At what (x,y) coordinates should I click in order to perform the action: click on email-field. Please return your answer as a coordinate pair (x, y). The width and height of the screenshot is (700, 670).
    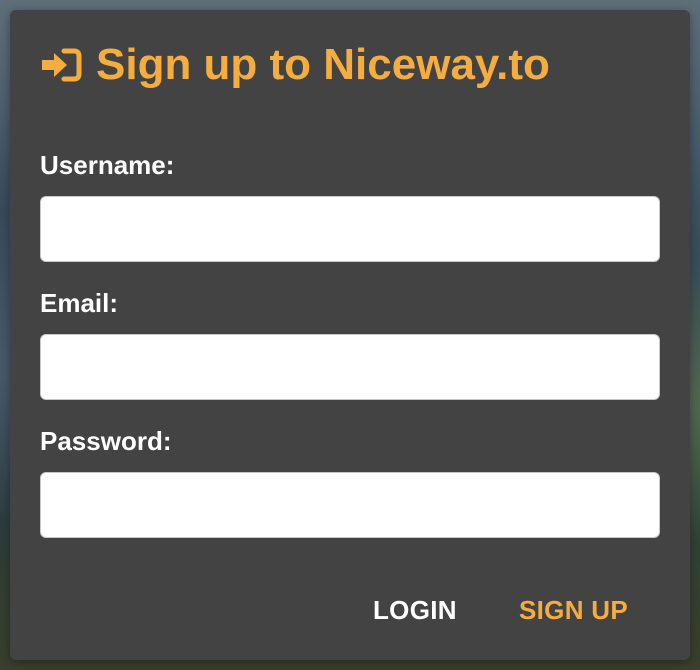
    Looking at the image, I should click on (350, 367).